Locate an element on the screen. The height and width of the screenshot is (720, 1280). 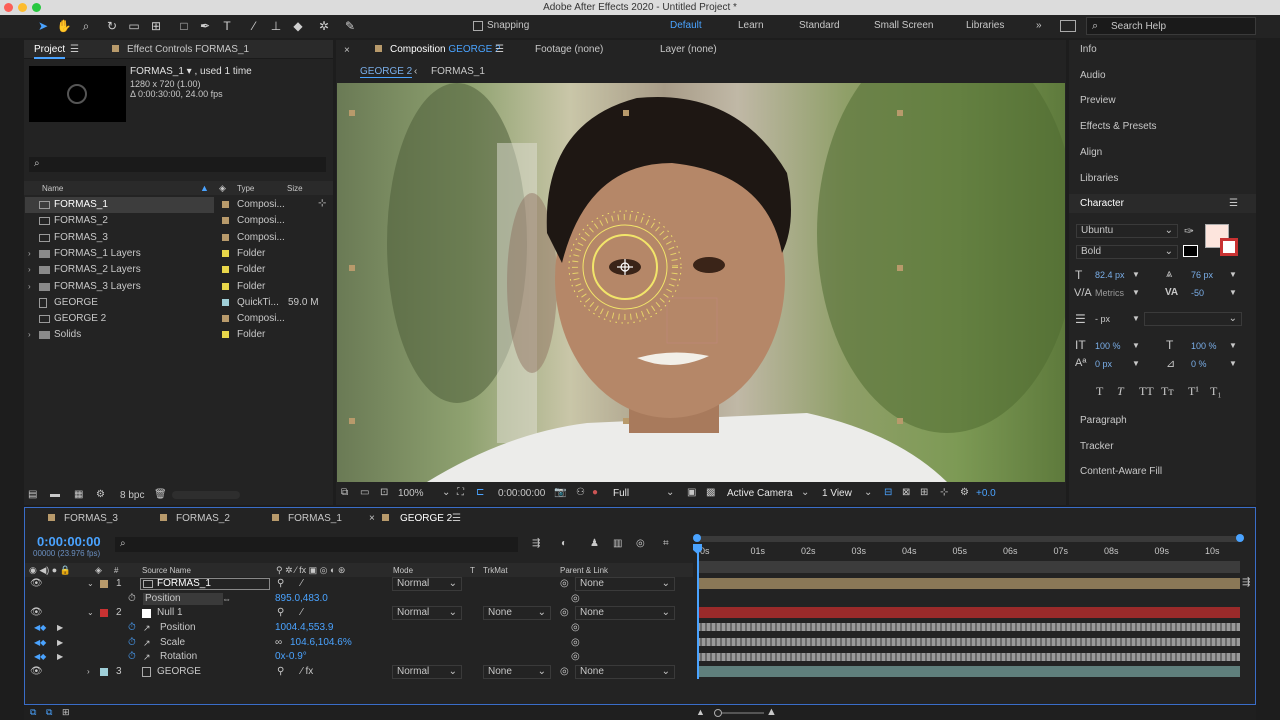
workspace-default: Default is located at coordinates (686, 25).